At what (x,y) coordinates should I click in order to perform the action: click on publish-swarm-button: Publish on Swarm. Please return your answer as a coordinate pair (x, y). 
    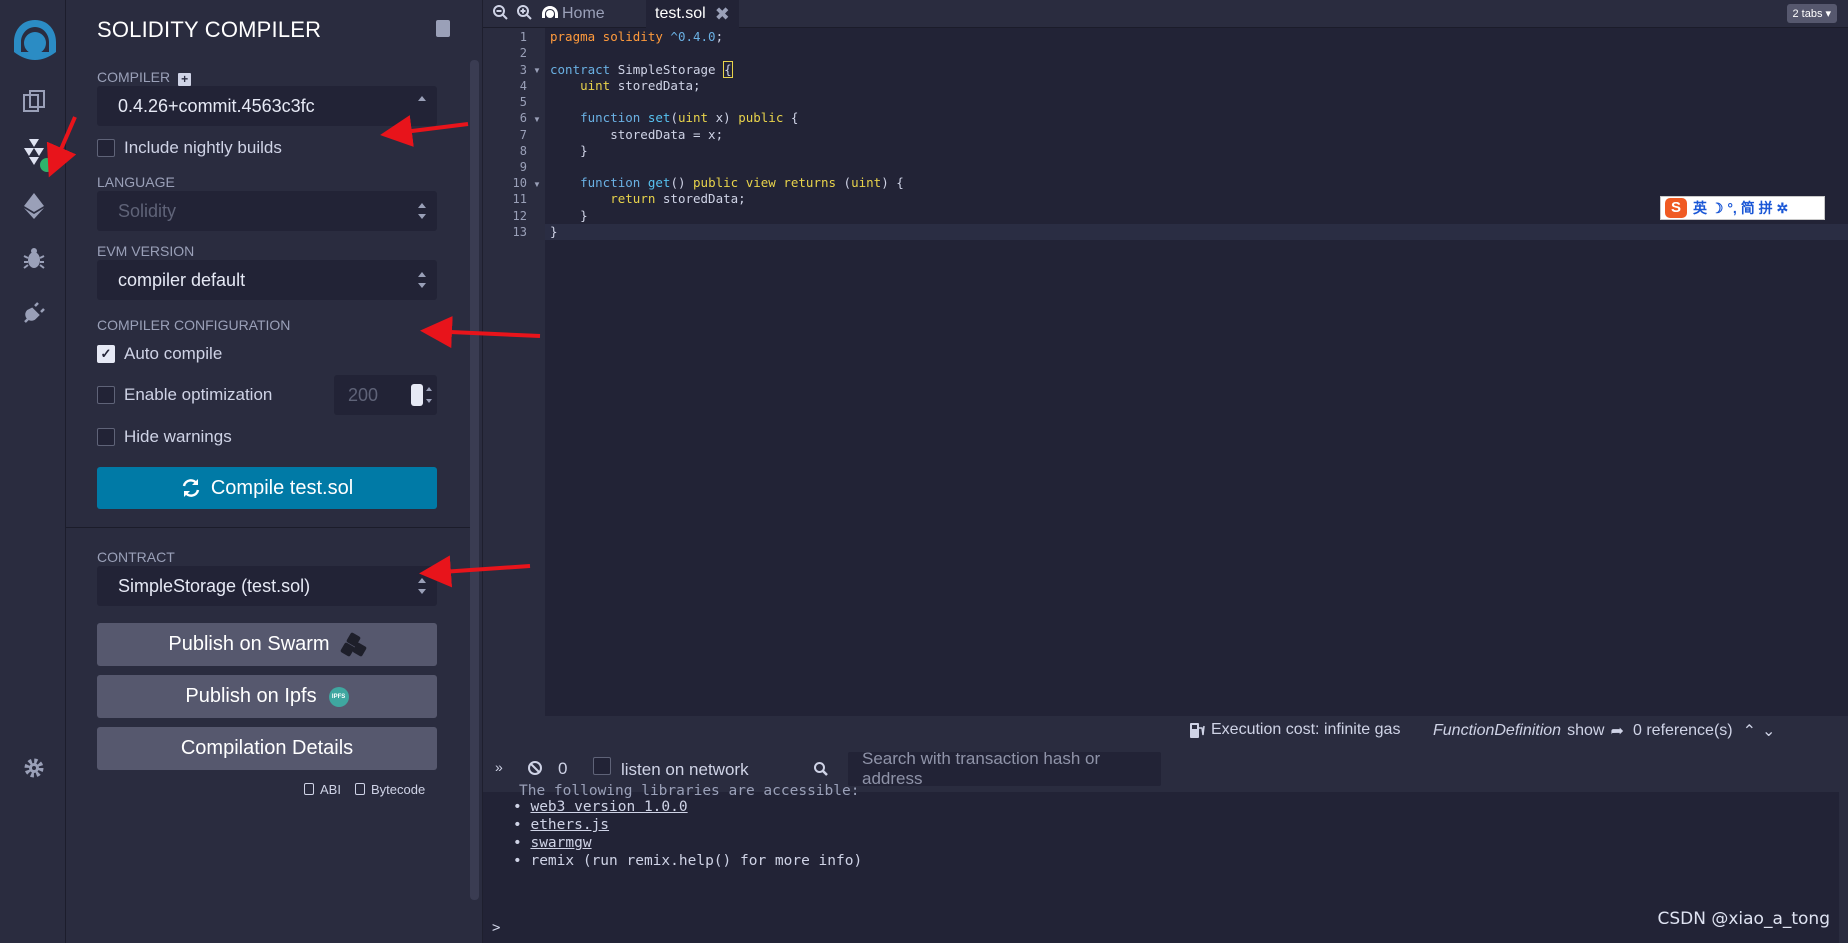
    Looking at the image, I should click on (267, 644).